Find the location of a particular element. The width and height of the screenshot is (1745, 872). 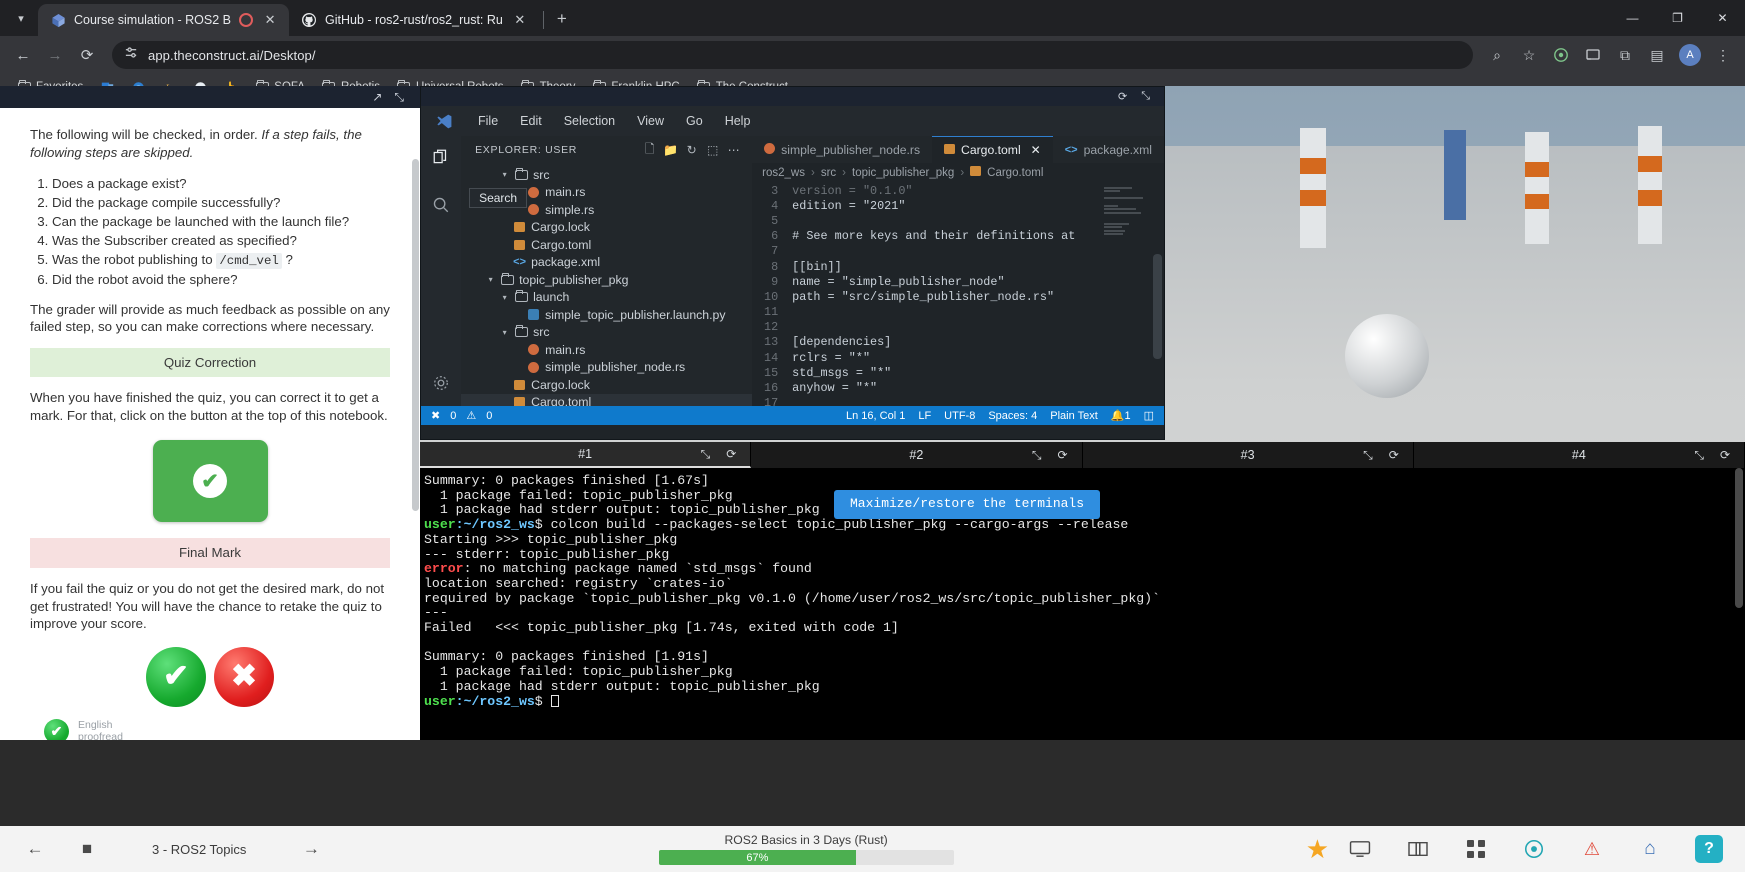

terminal-scrollbar is located at coordinates (1739, 538).